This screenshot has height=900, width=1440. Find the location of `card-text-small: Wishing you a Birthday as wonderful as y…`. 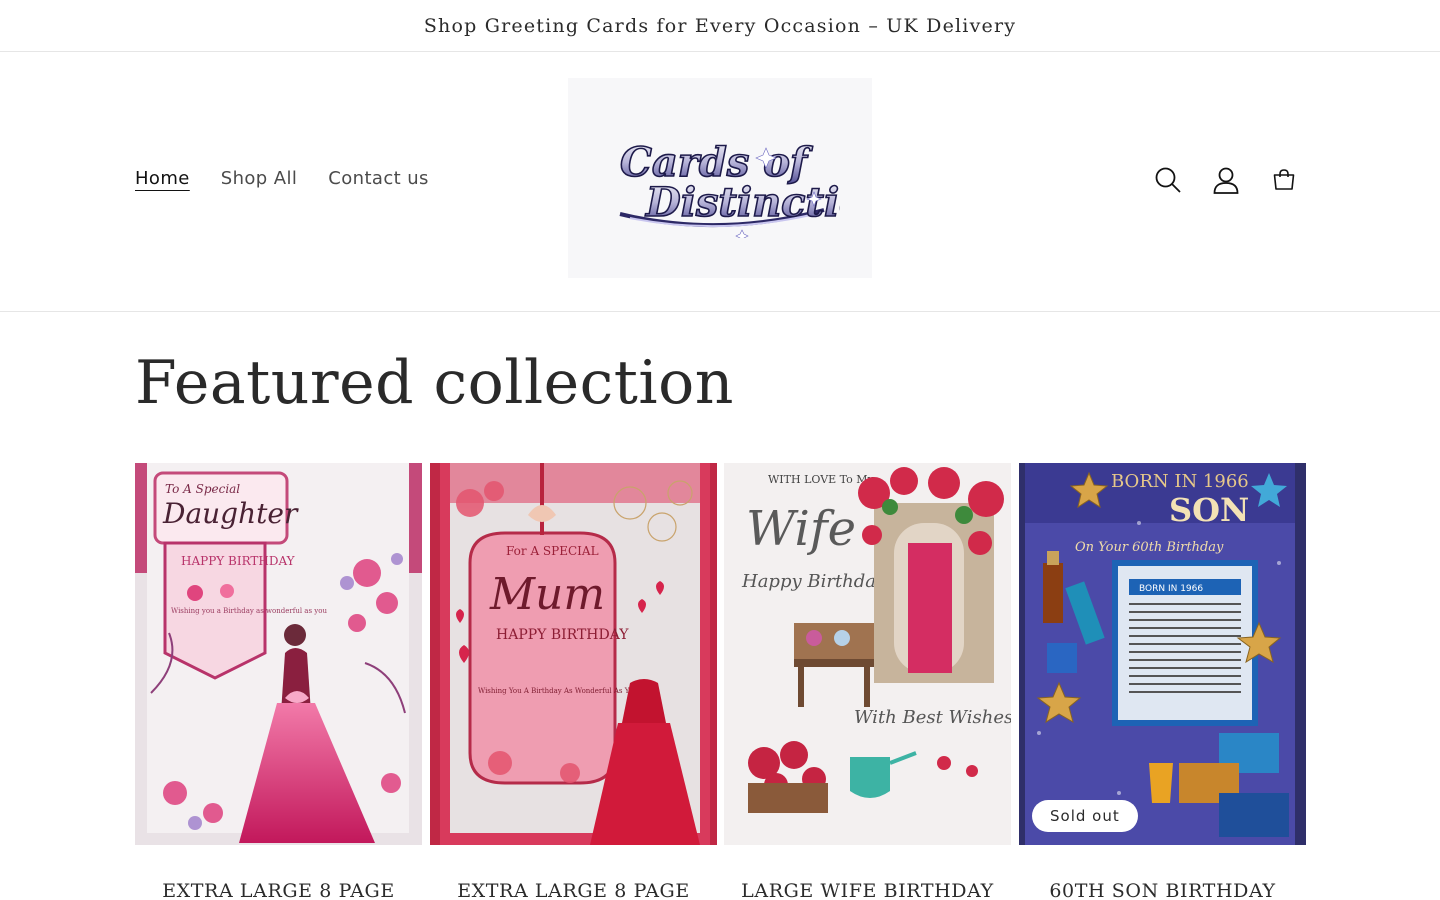

card-text-small: Wishing you a Birthday as wonderful as y… is located at coordinates (249, 611).